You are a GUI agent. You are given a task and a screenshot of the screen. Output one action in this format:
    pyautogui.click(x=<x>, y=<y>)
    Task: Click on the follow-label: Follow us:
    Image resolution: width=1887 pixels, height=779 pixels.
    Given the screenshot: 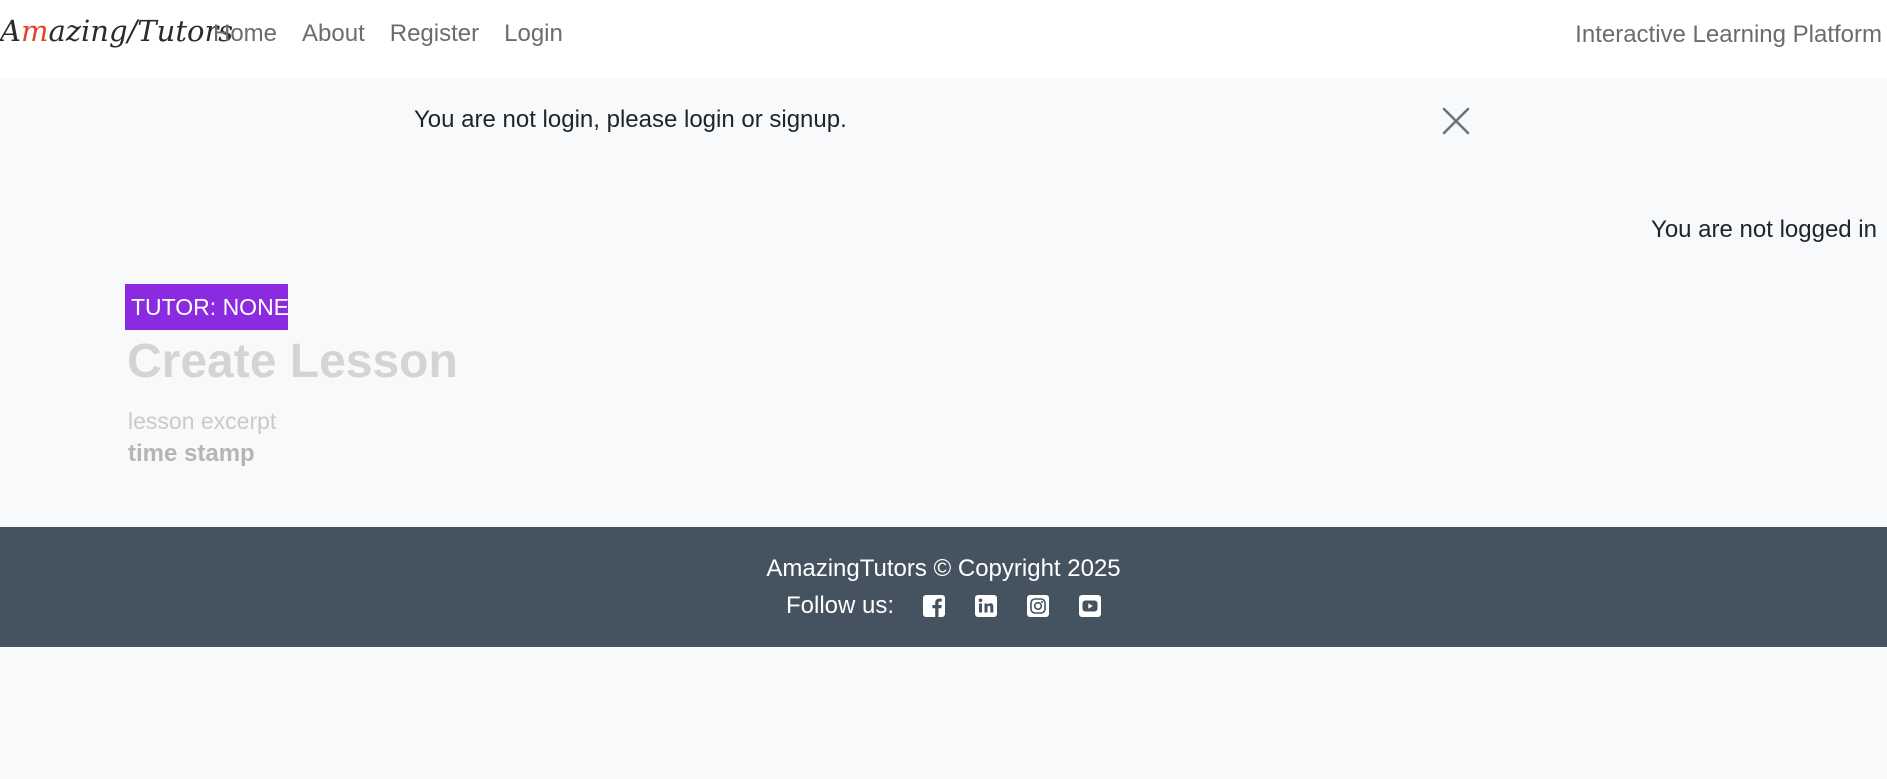 What is the action you would take?
    pyautogui.click(x=840, y=605)
    